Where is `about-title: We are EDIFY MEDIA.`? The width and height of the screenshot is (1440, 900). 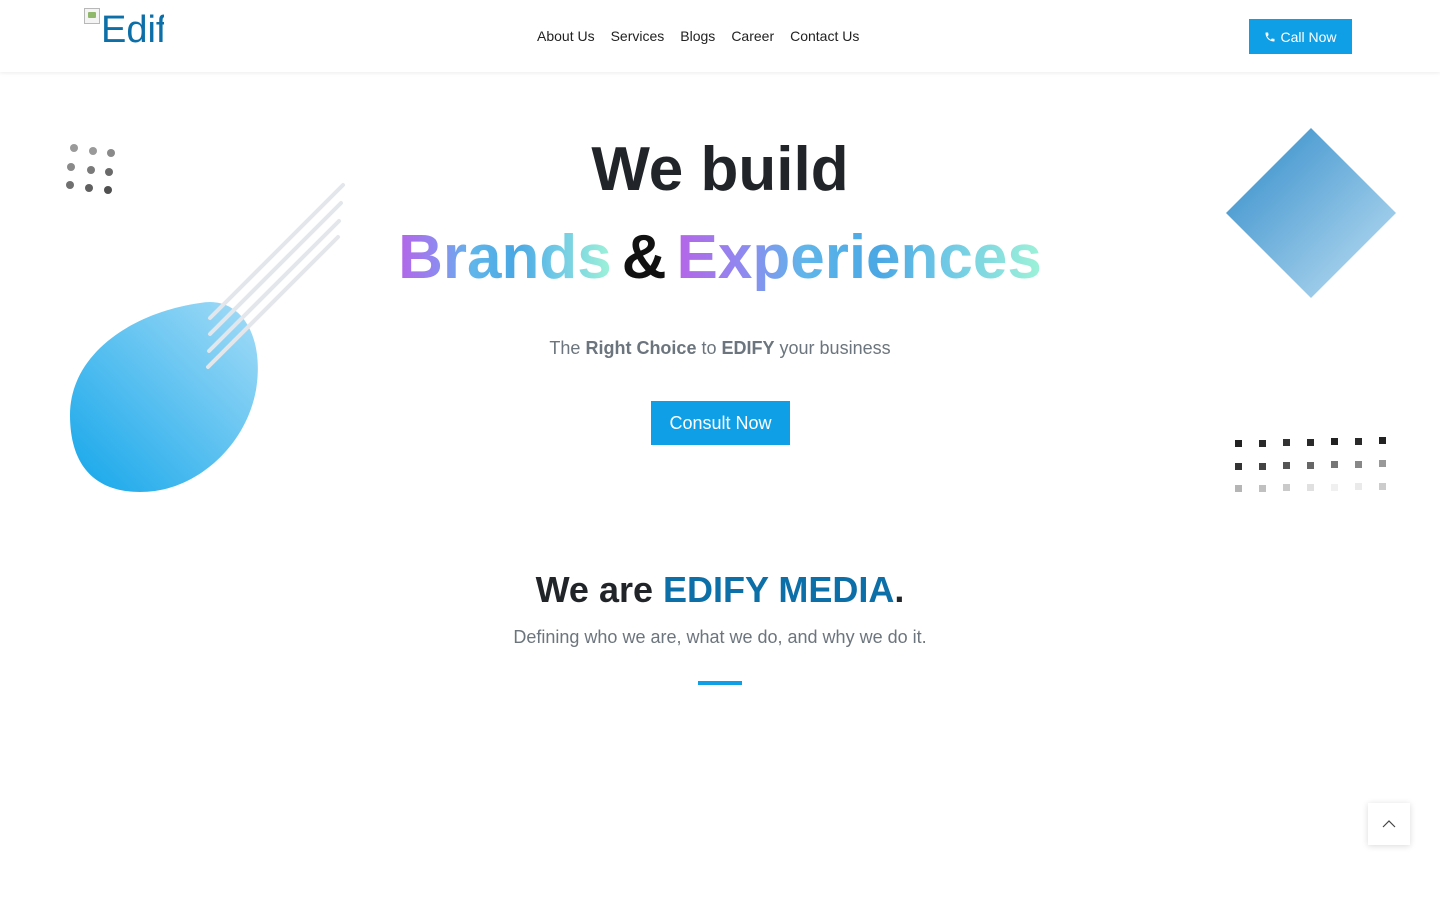 about-title: We are EDIFY MEDIA. is located at coordinates (720, 590).